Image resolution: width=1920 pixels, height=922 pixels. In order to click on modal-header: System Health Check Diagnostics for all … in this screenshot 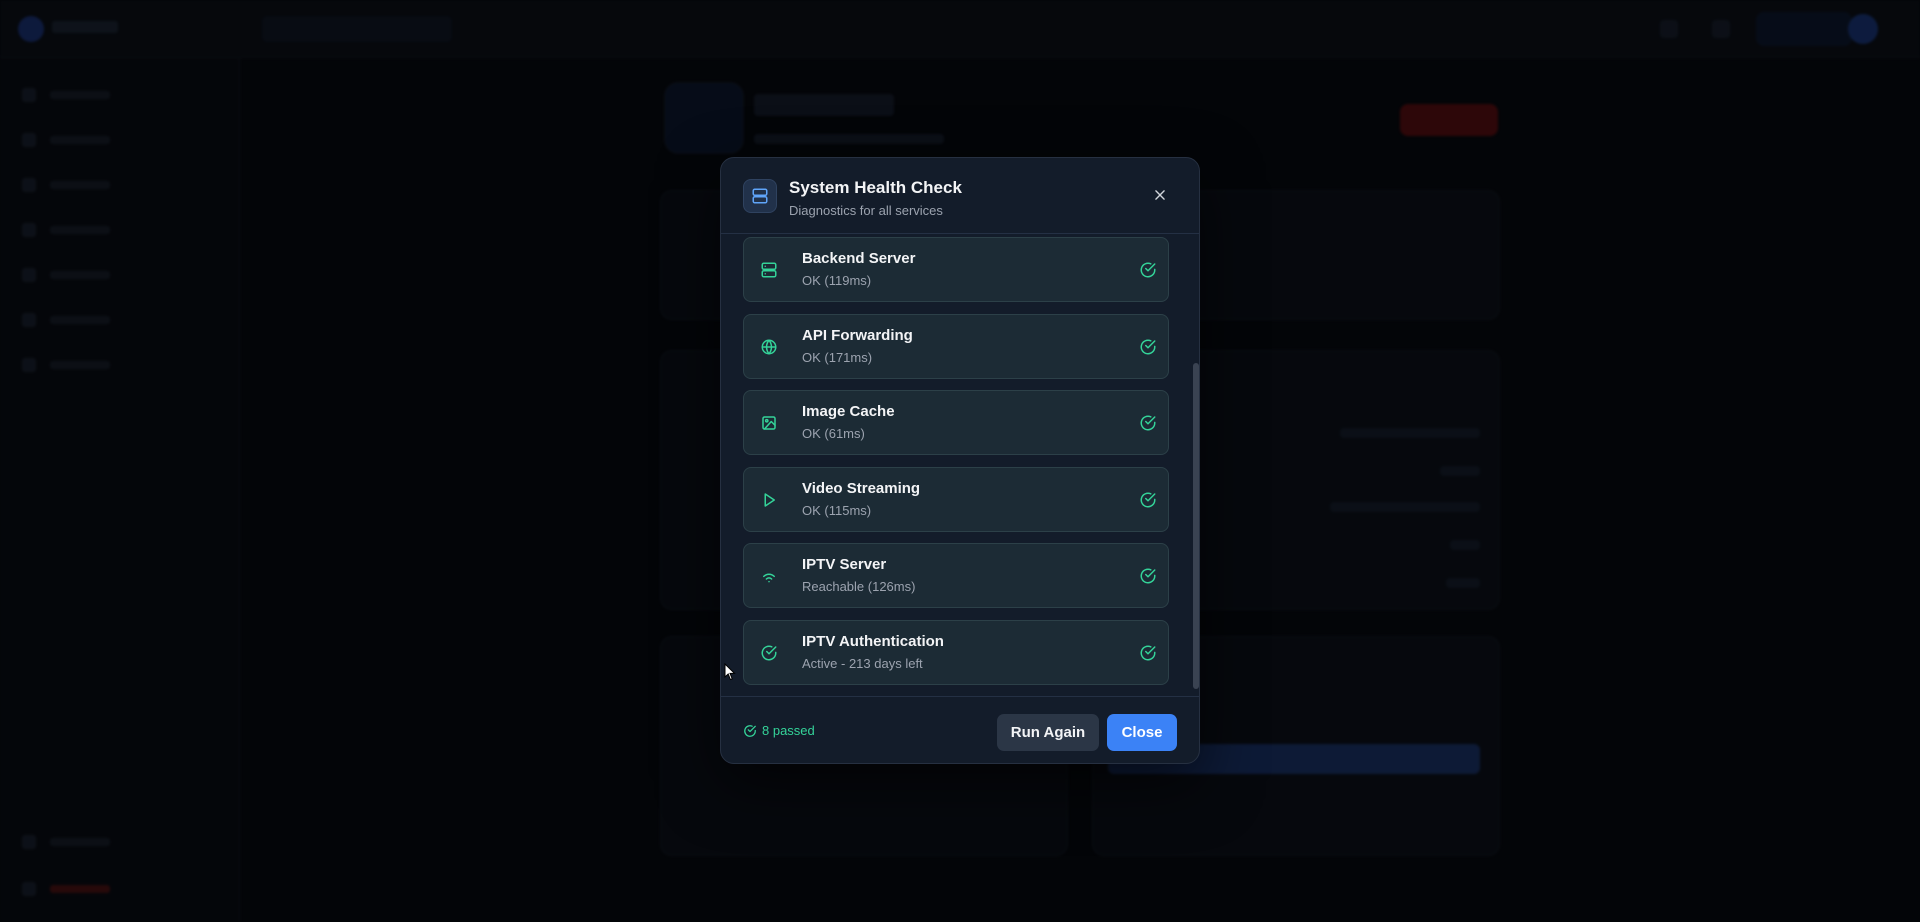, I will do `click(960, 196)`.